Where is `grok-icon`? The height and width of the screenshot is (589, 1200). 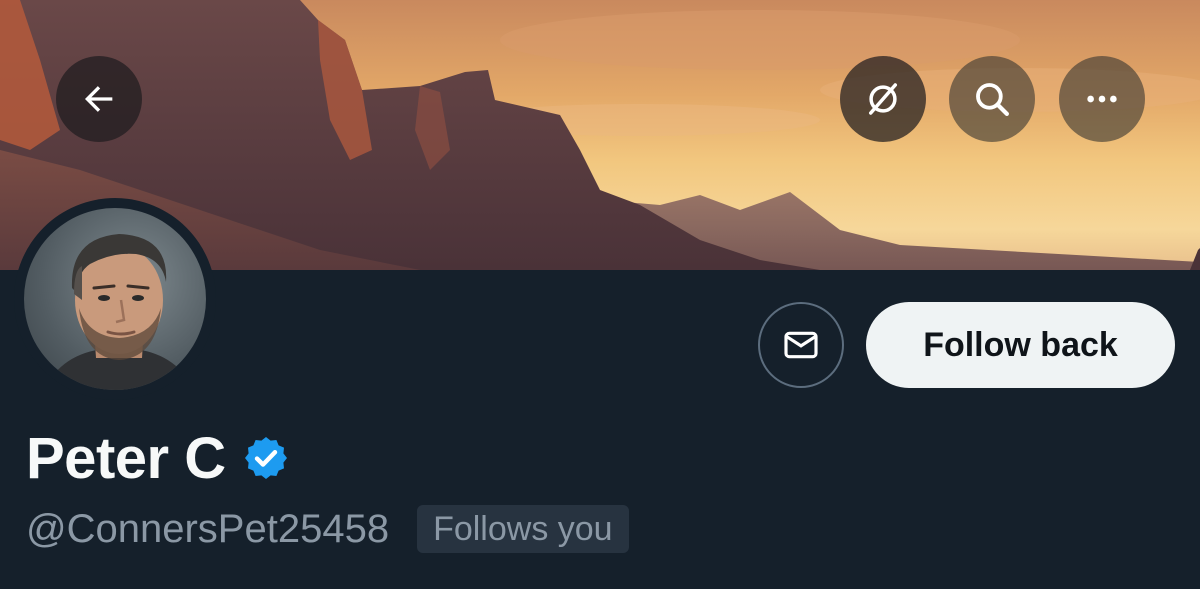 grok-icon is located at coordinates (883, 99).